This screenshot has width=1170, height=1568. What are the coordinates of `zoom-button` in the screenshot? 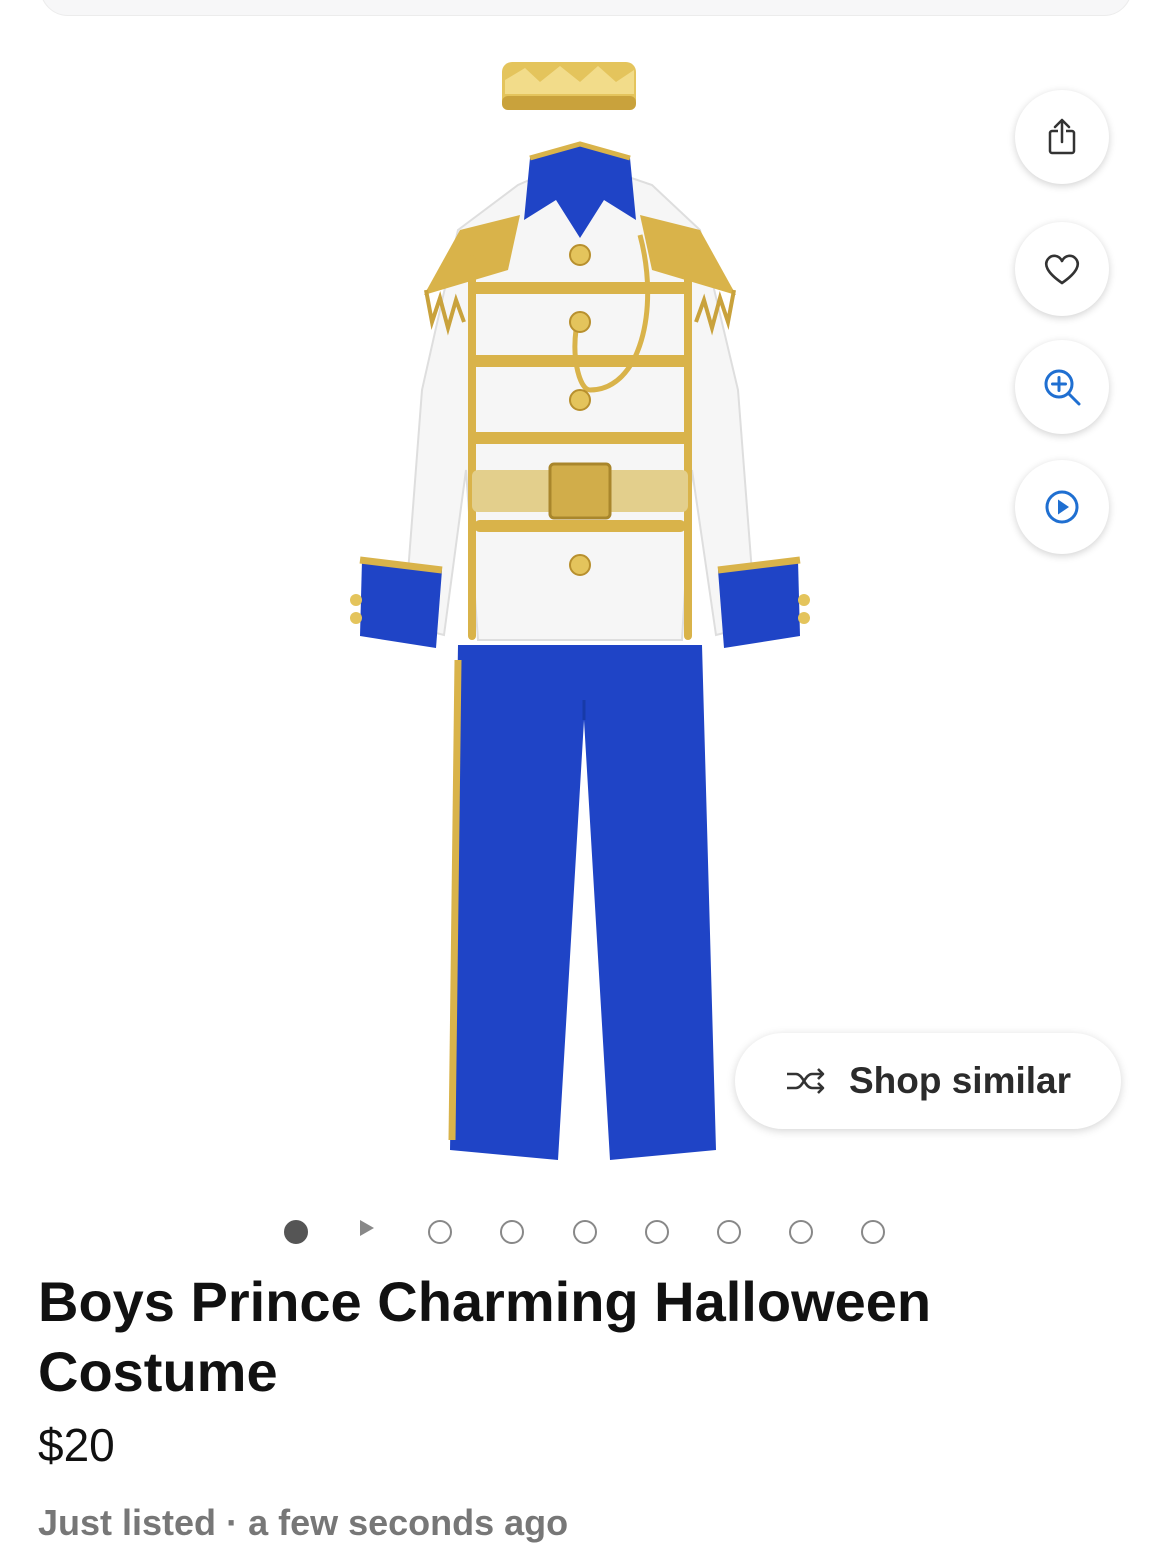 It's located at (1062, 387).